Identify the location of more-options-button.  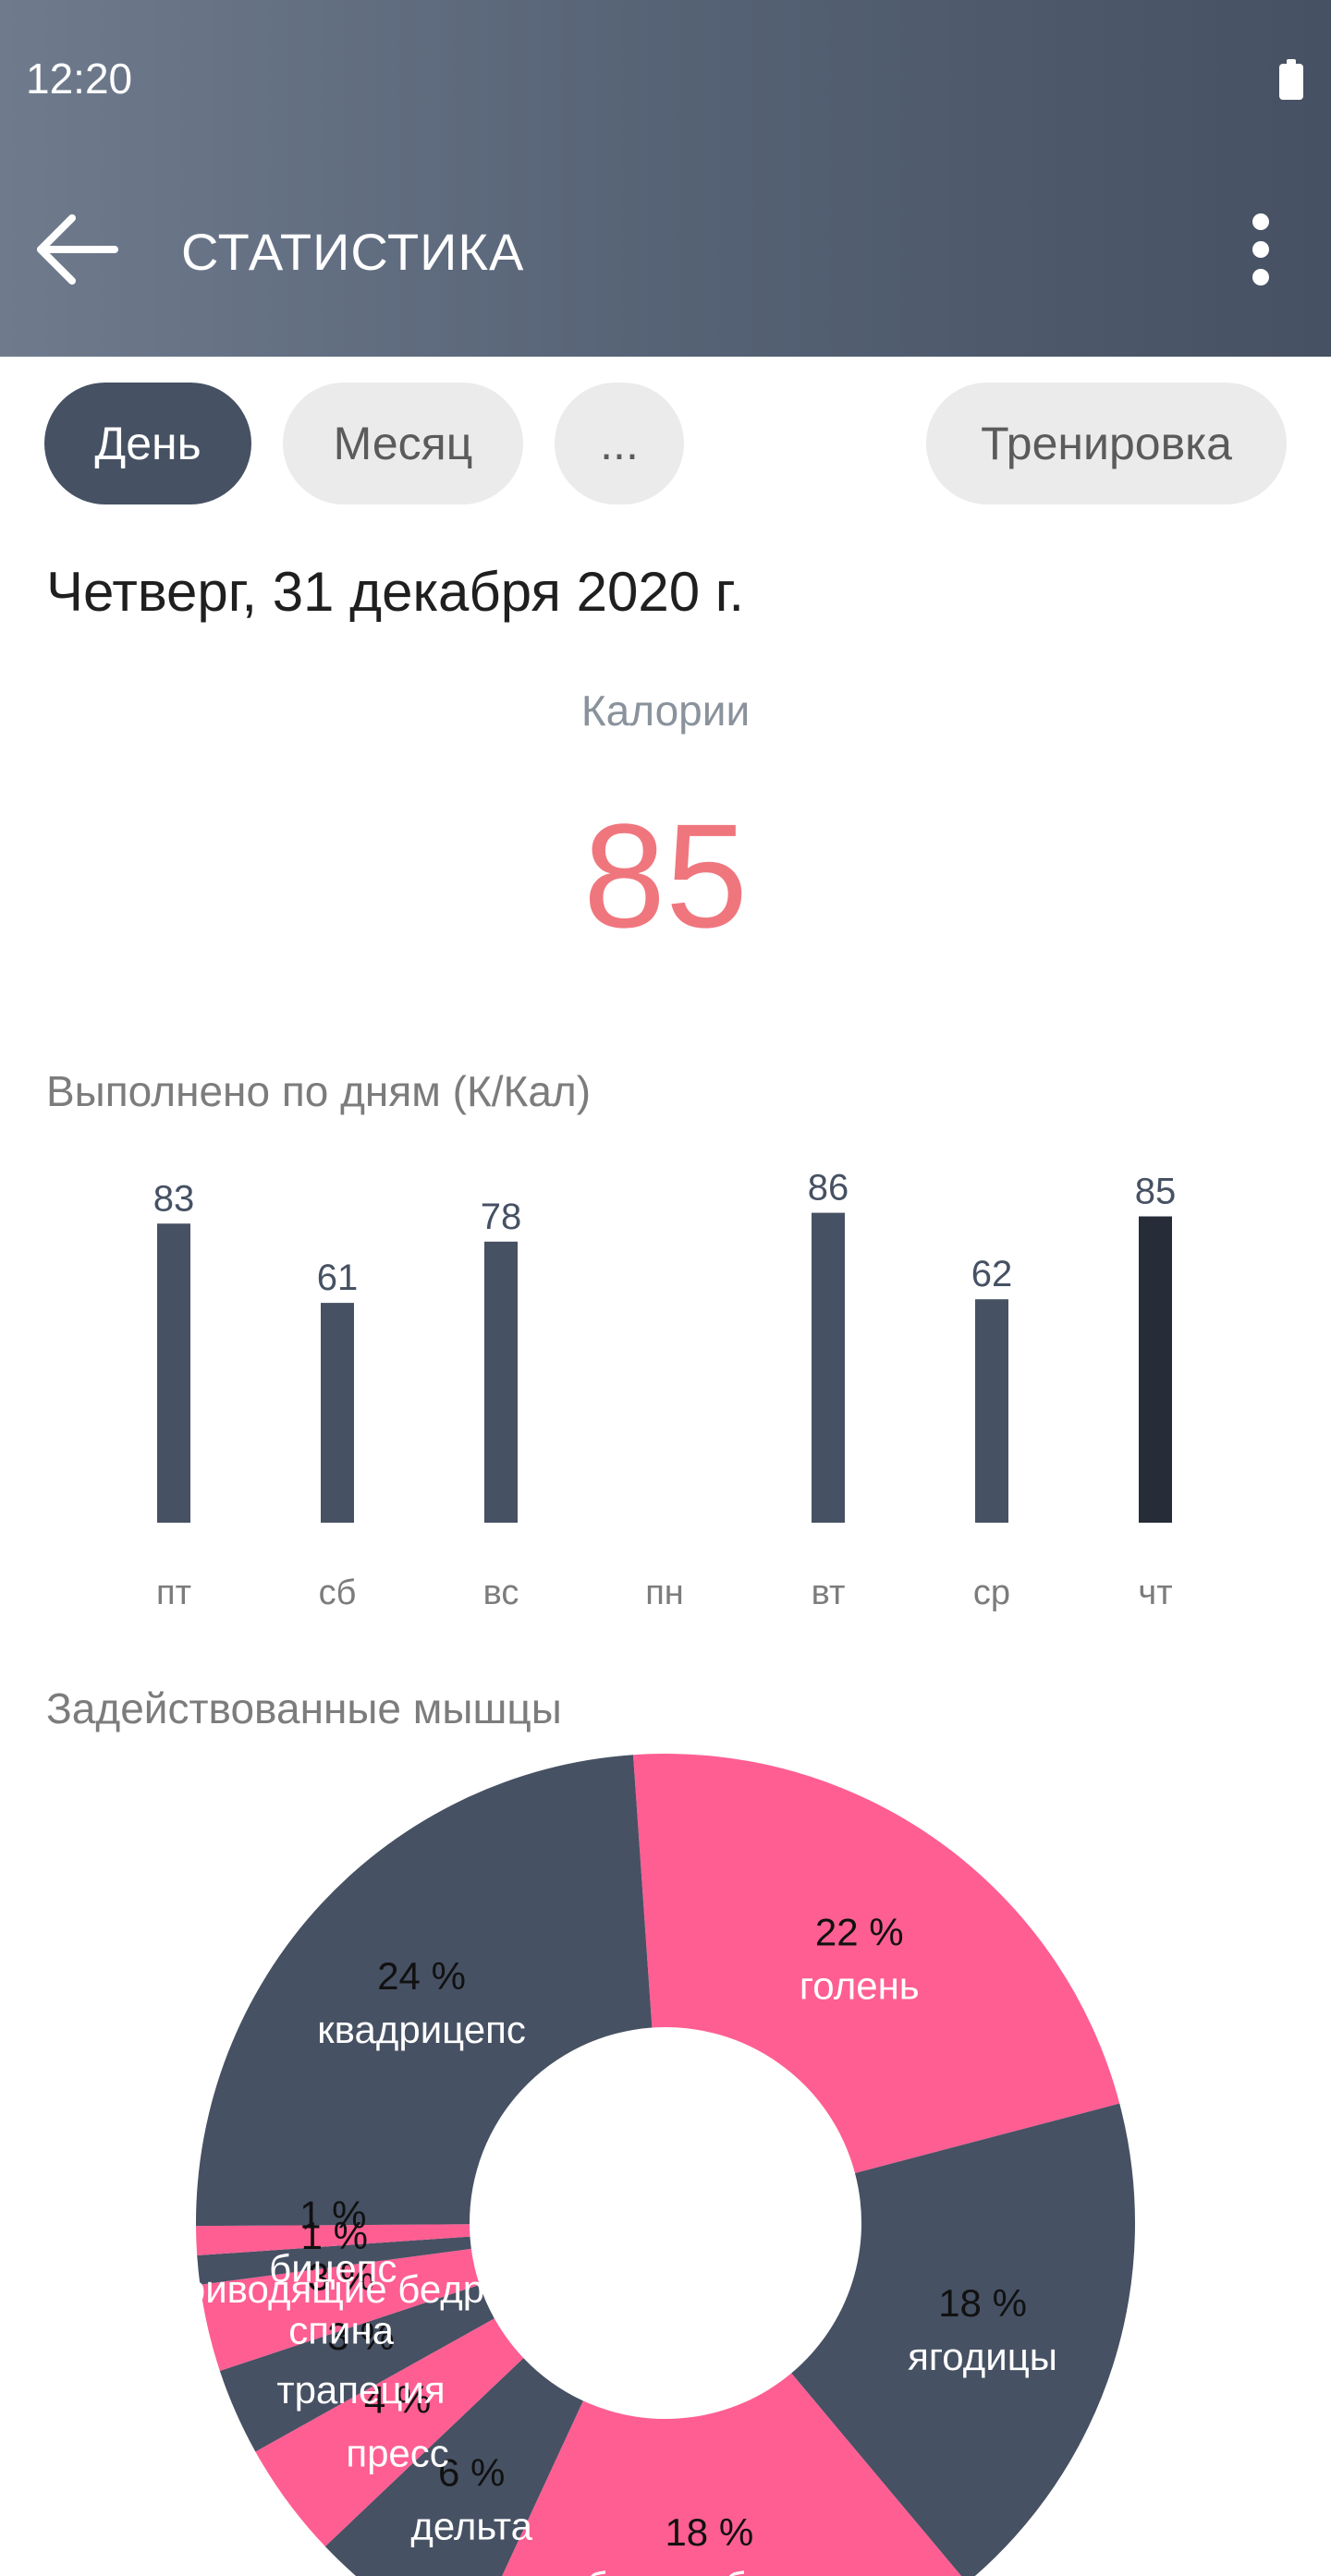
(1261, 249).